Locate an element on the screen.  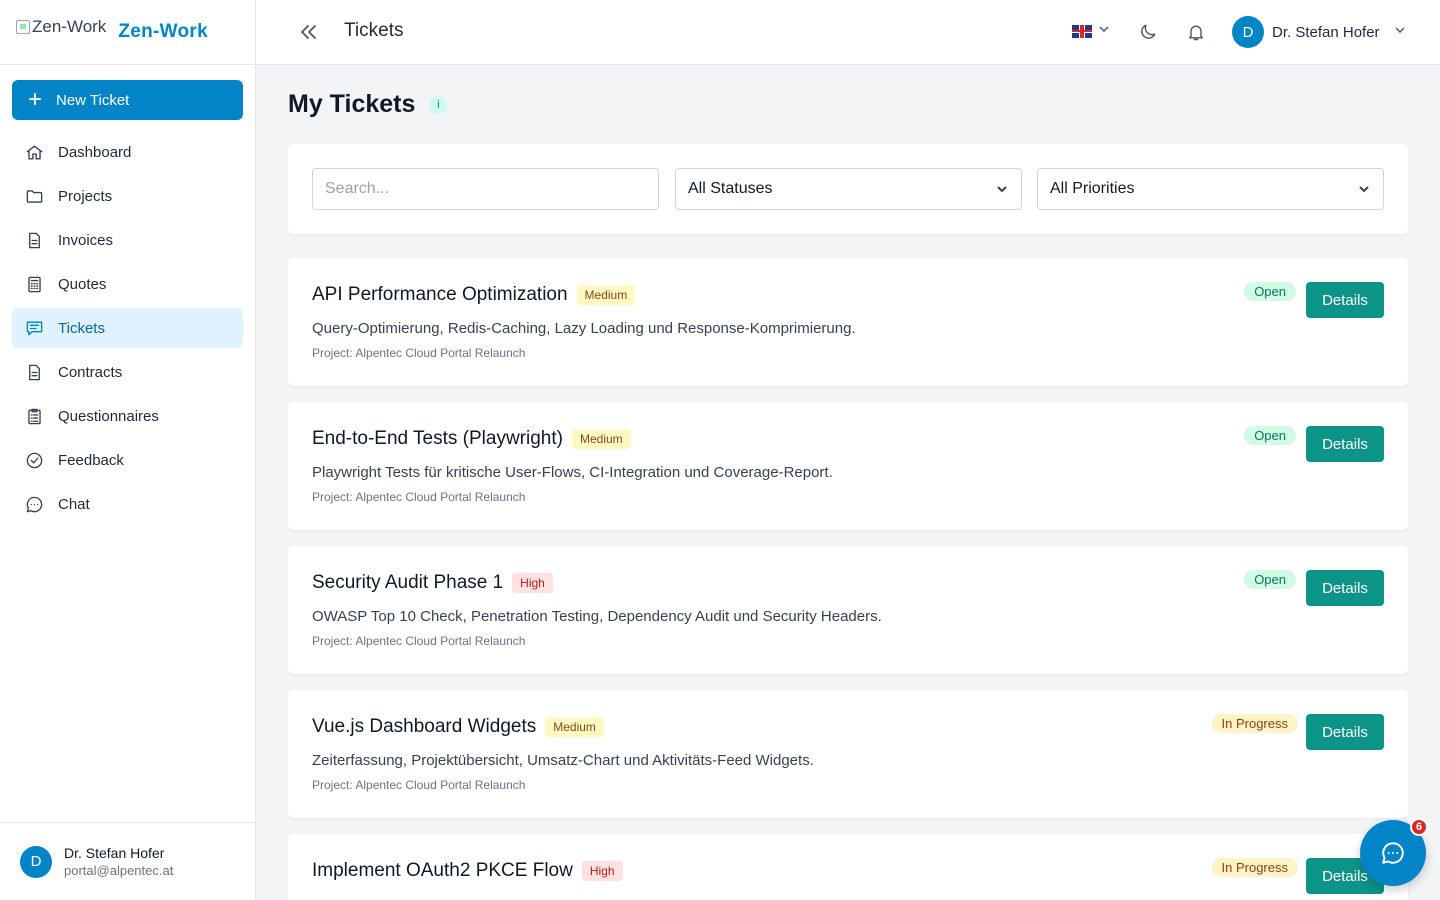
filters-card: All Statuses All Priorities is located at coordinates (848, 189).